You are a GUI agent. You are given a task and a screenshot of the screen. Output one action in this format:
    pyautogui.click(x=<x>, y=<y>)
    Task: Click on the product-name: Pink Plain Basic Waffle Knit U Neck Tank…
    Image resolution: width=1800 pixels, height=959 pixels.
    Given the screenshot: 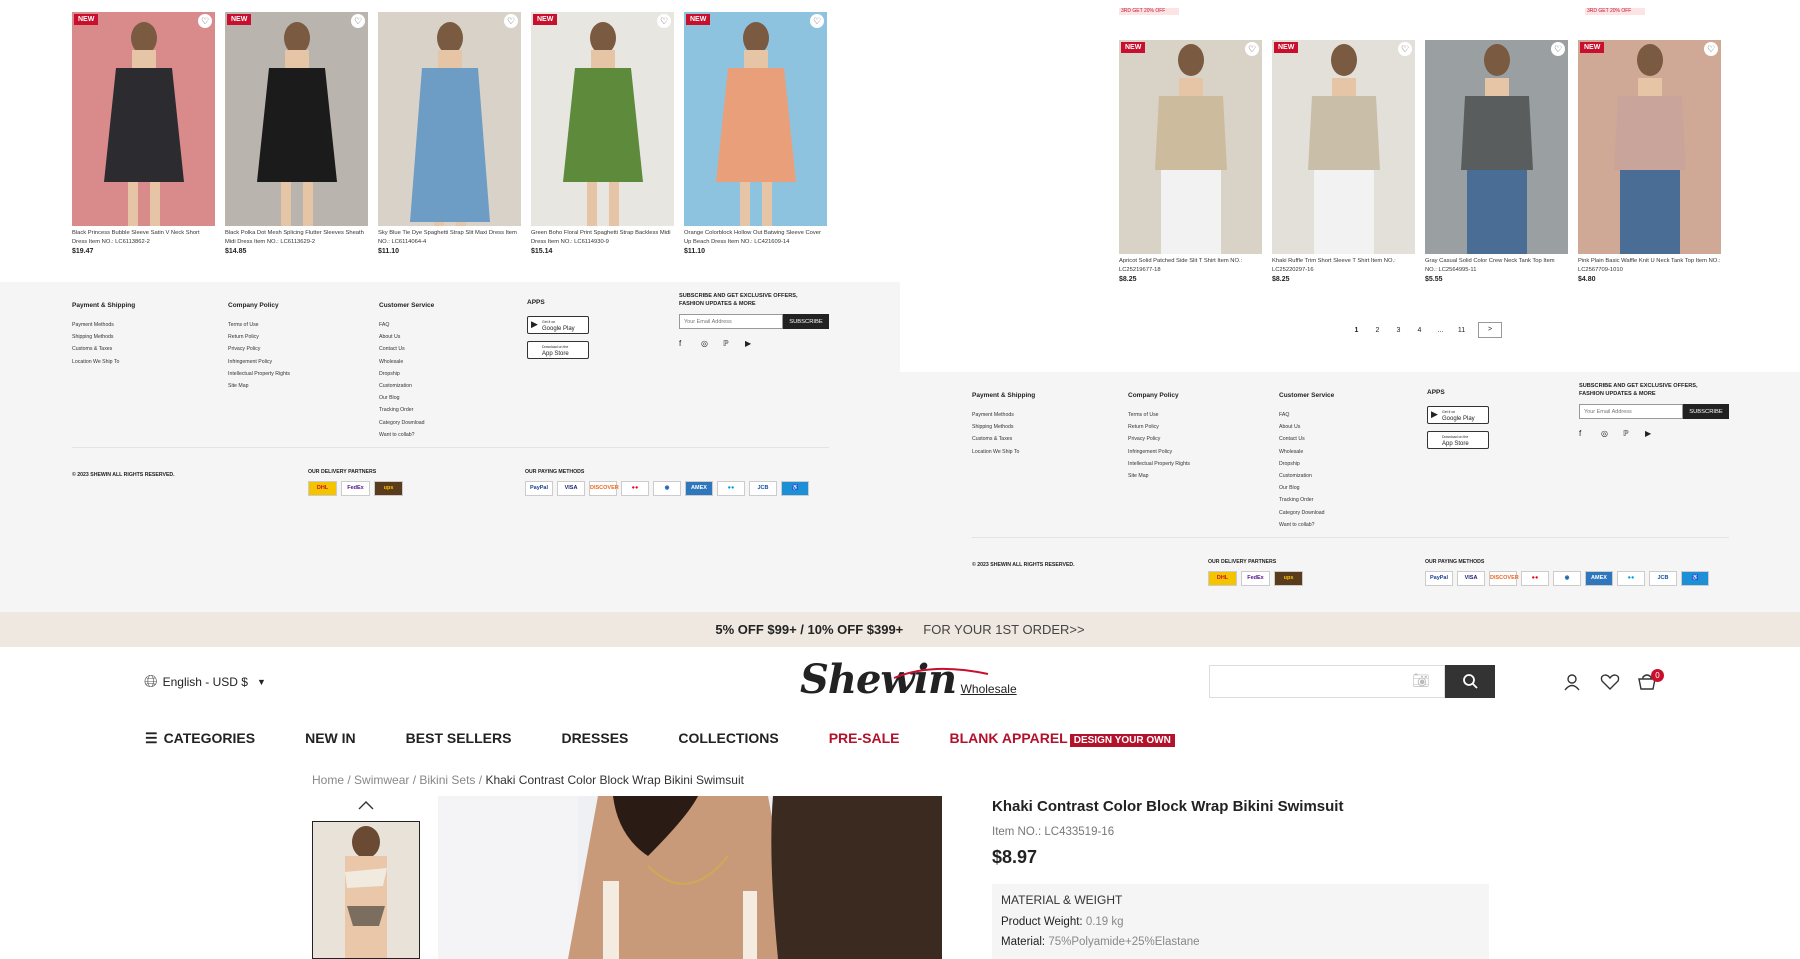 What is the action you would take?
    pyautogui.click(x=1649, y=266)
    